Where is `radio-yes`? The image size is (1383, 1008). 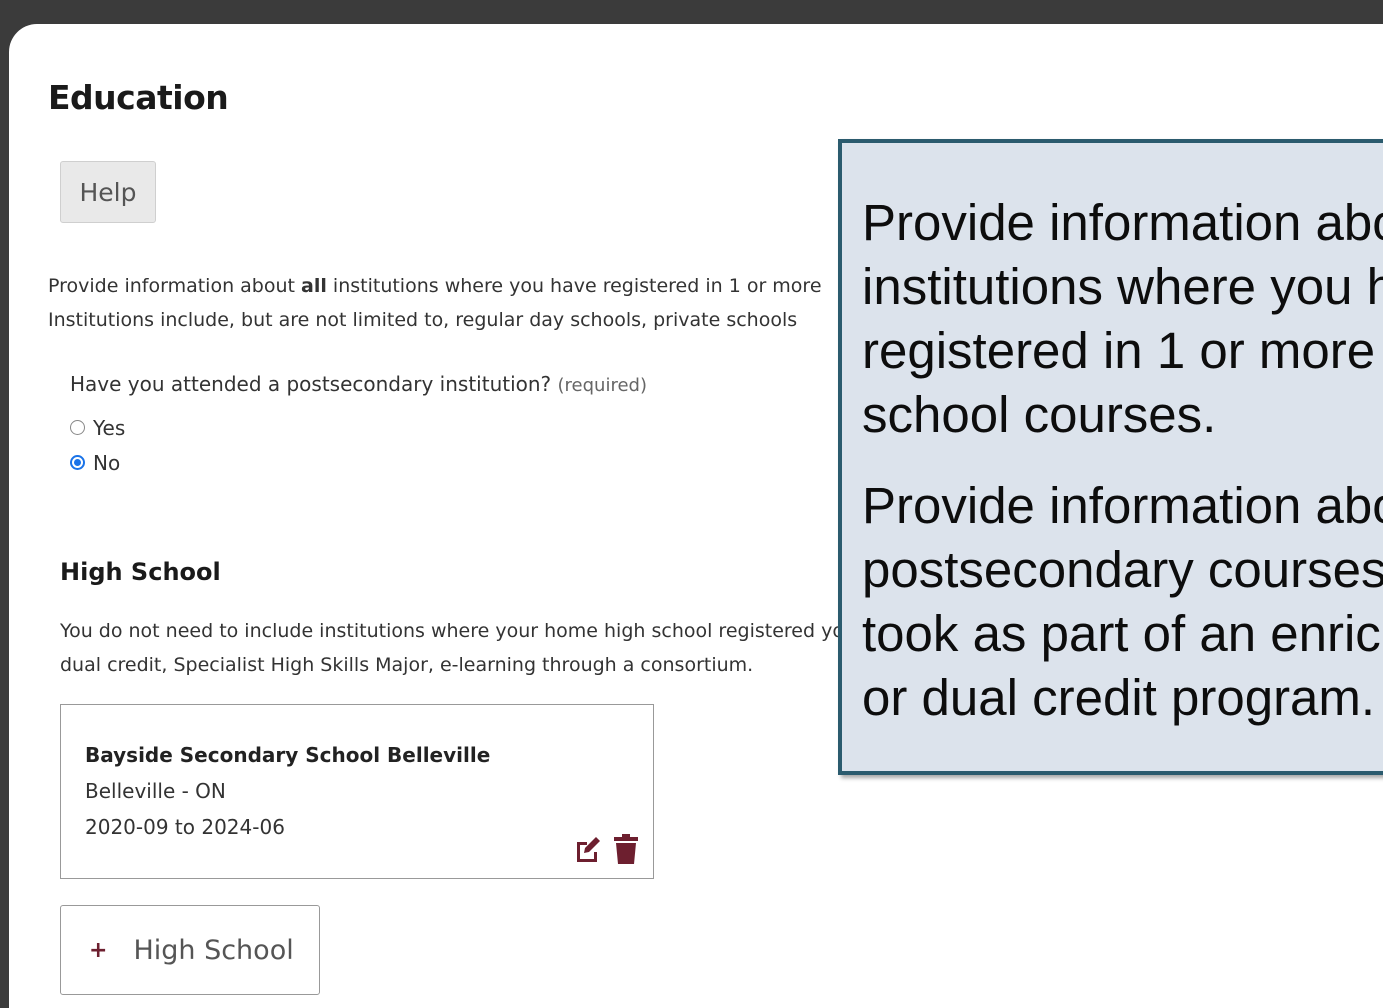
radio-yes is located at coordinates (77, 427).